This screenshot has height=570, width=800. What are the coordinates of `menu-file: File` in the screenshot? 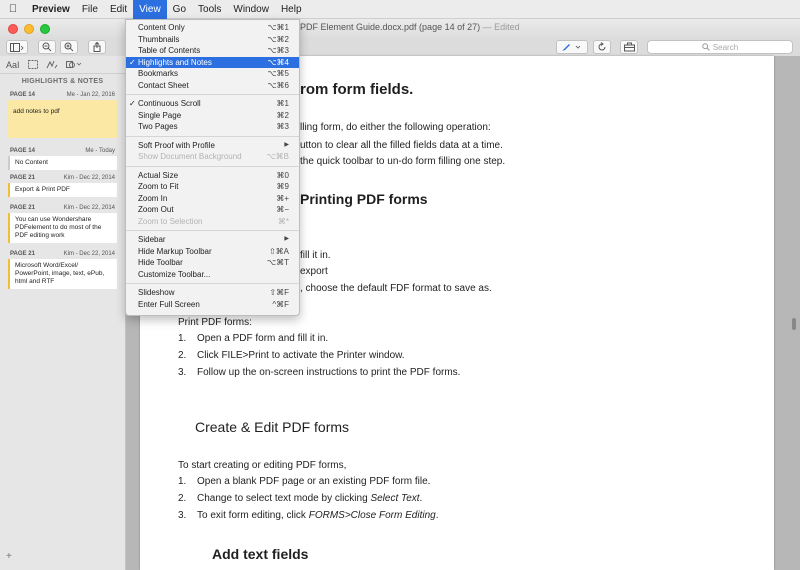 It's located at (90, 9).